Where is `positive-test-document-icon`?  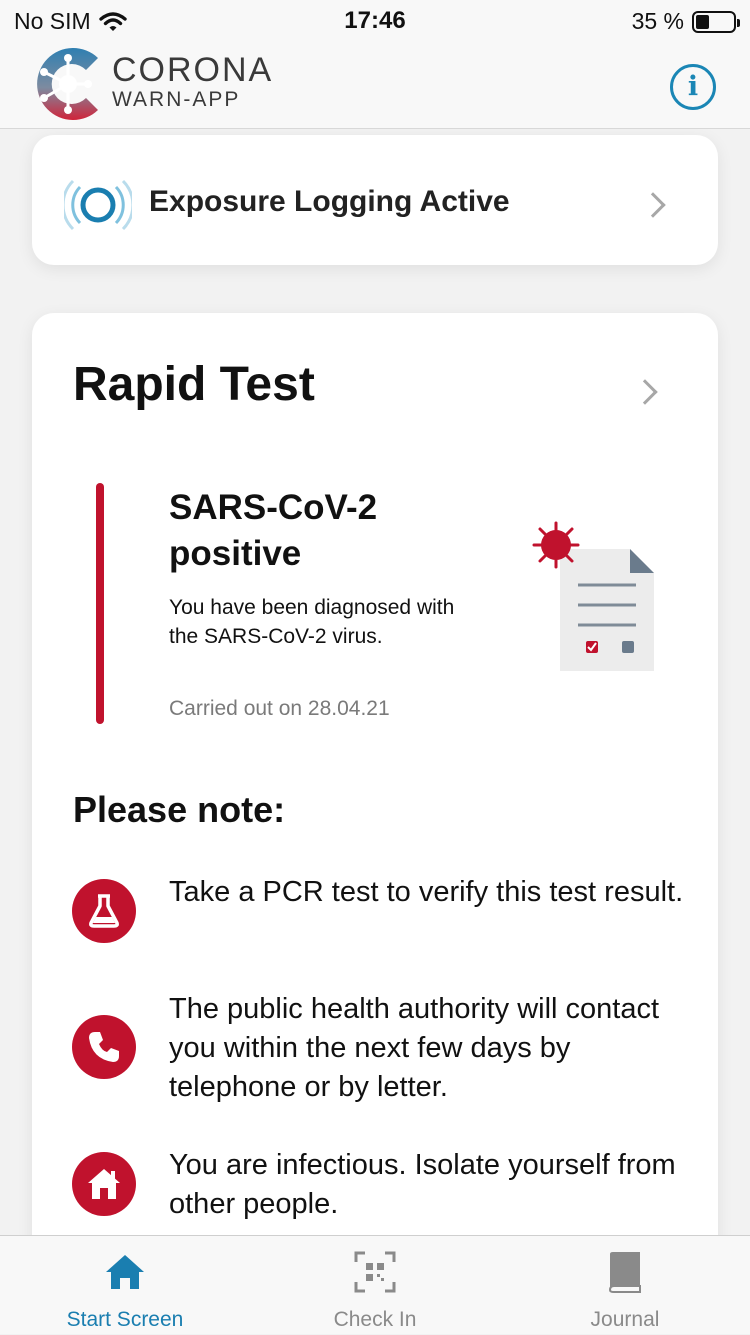 positive-test-document-icon is located at coordinates (593, 596).